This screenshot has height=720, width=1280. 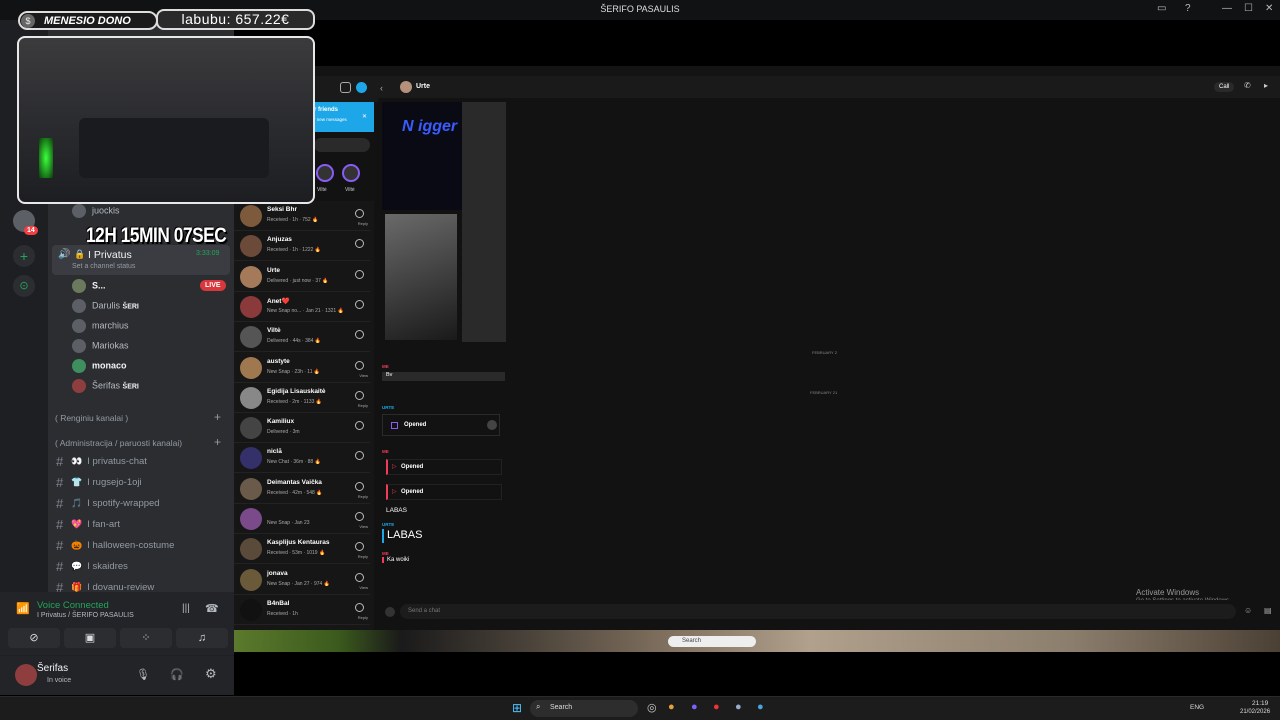 I want to click on text-channel: # 🎵 I spotify-wrapped, so click(x=108, y=503).